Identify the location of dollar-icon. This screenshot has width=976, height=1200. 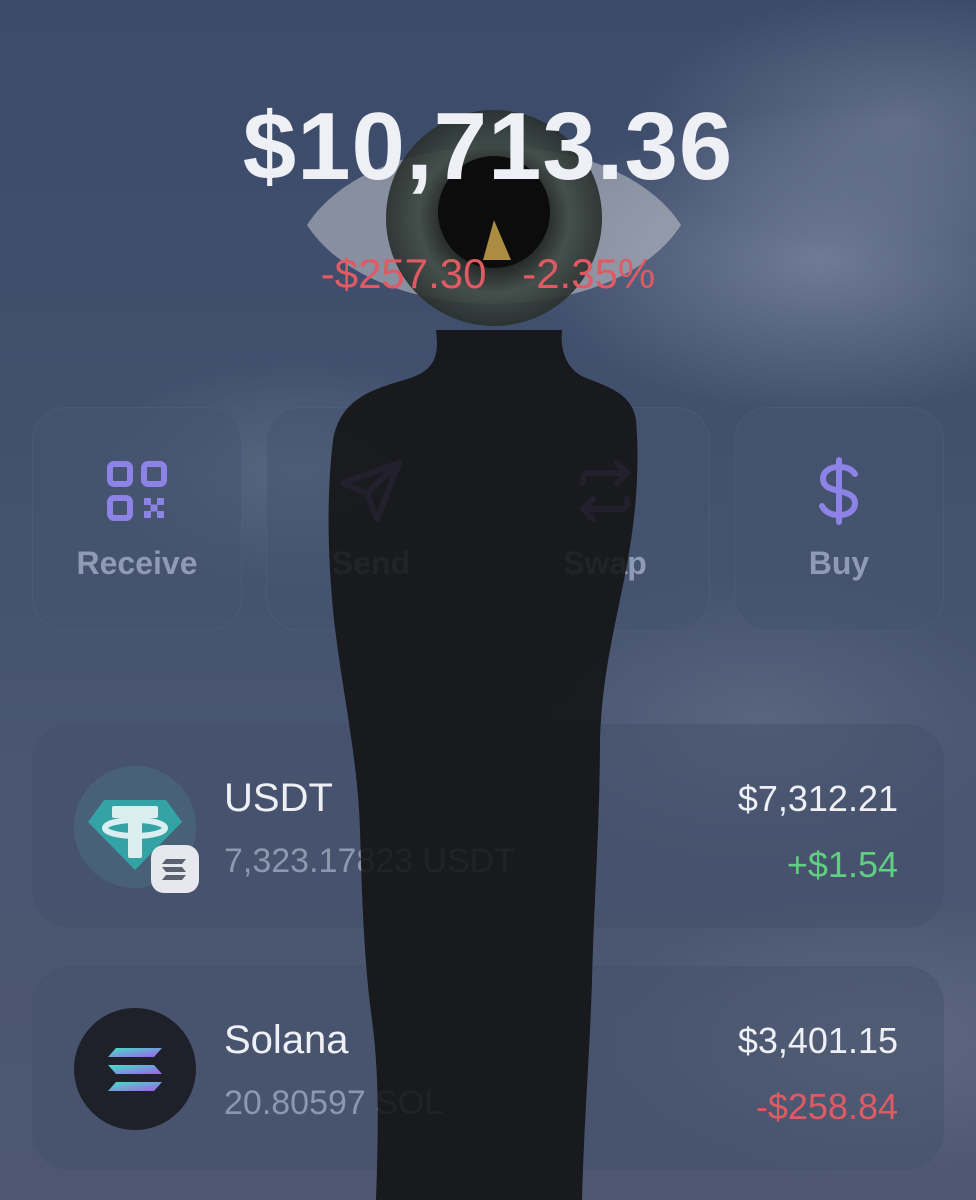
(839, 491).